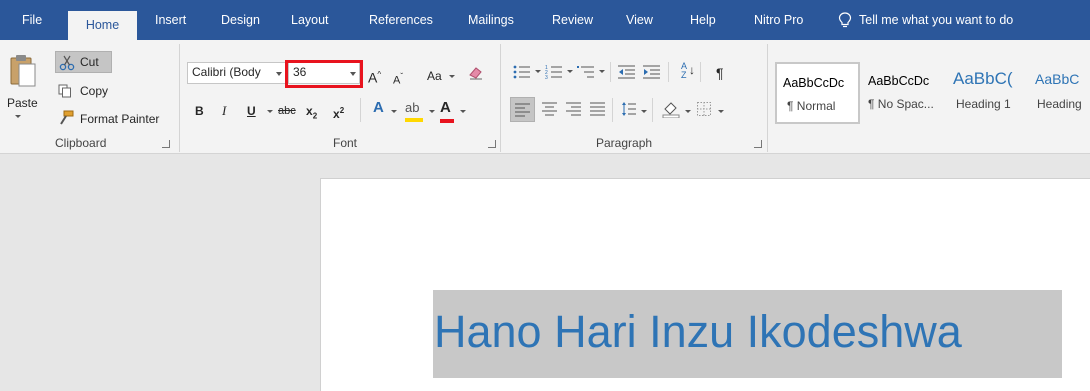 Image resolution: width=1090 pixels, height=391 pixels. Describe the element at coordinates (574, 109) in the screenshot. I see `align-right-icon` at that location.